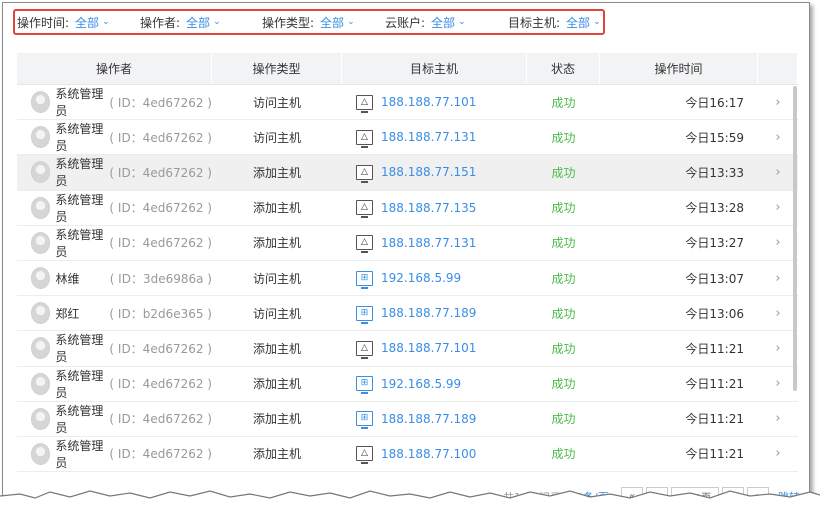 This screenshot has width=820, height=515. Describe the element at coordinates (714, 278) in the screenshot. I see `operation-time: 今日13:07` at that location.